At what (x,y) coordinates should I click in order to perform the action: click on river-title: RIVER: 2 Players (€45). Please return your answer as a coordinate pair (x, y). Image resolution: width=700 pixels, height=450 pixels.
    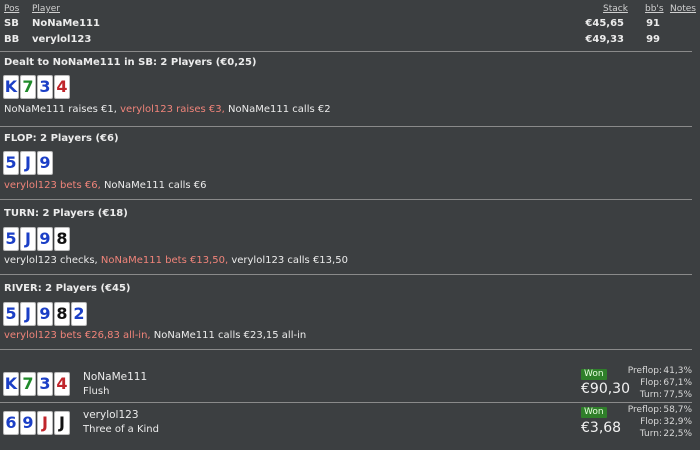
    Looking at the image, I should click on (67, 288).